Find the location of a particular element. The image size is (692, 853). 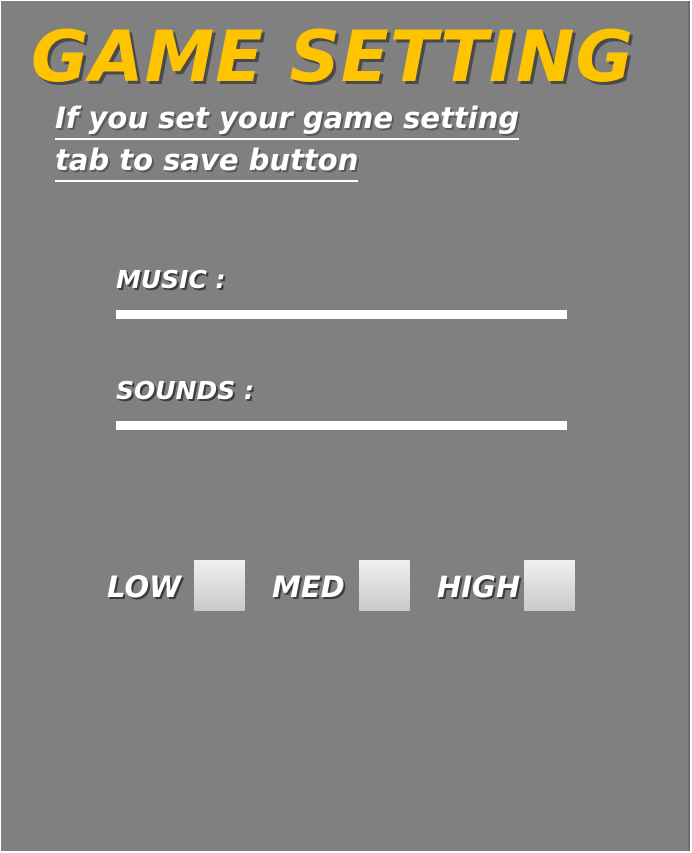

quality-low-label: LOW is located at coordinates (144, 587).